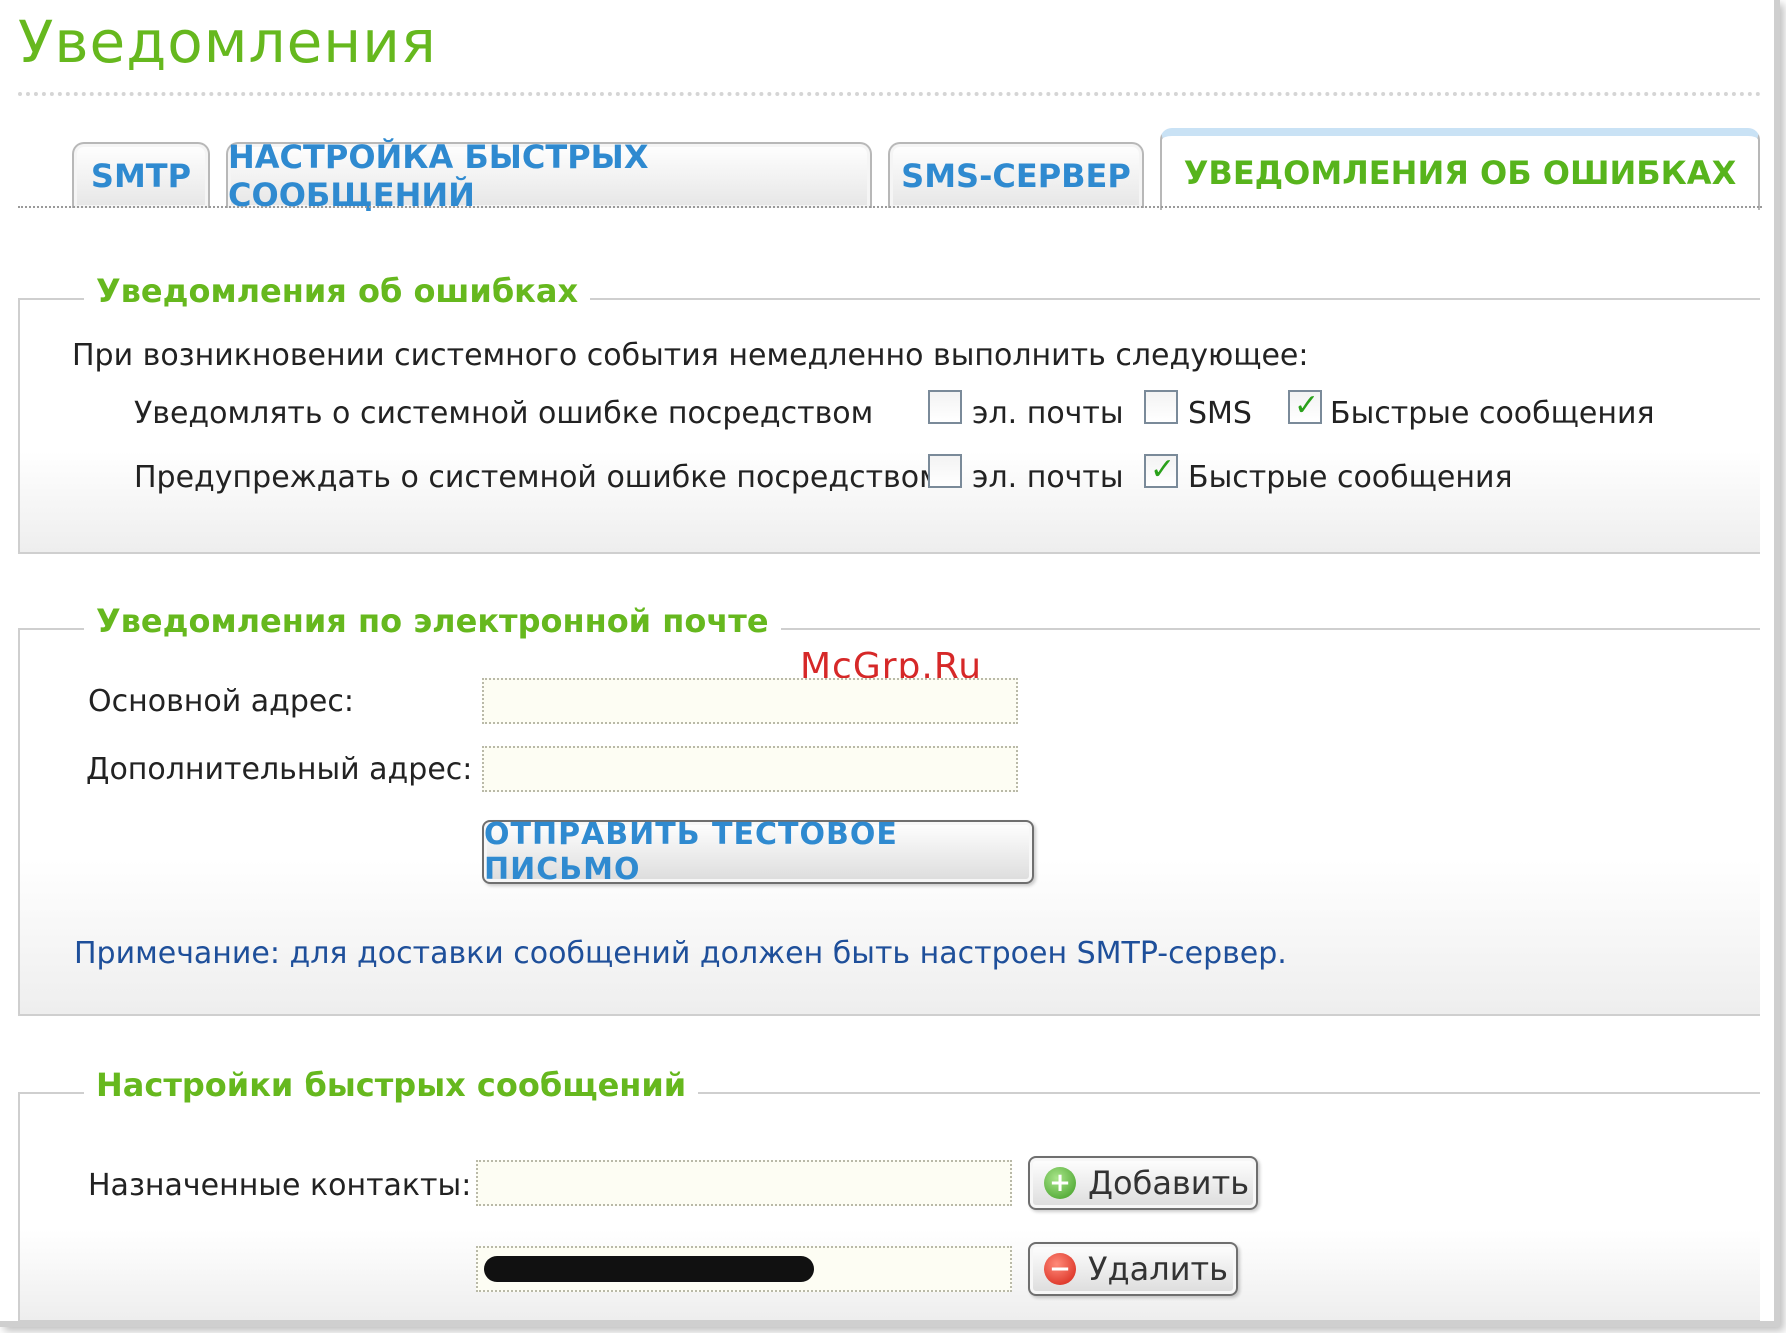  I want to click on send-test-email-button: ОТПРАВИТЬ ТЕСТОВОЕ ПИСЬМО, so click(758, 852).